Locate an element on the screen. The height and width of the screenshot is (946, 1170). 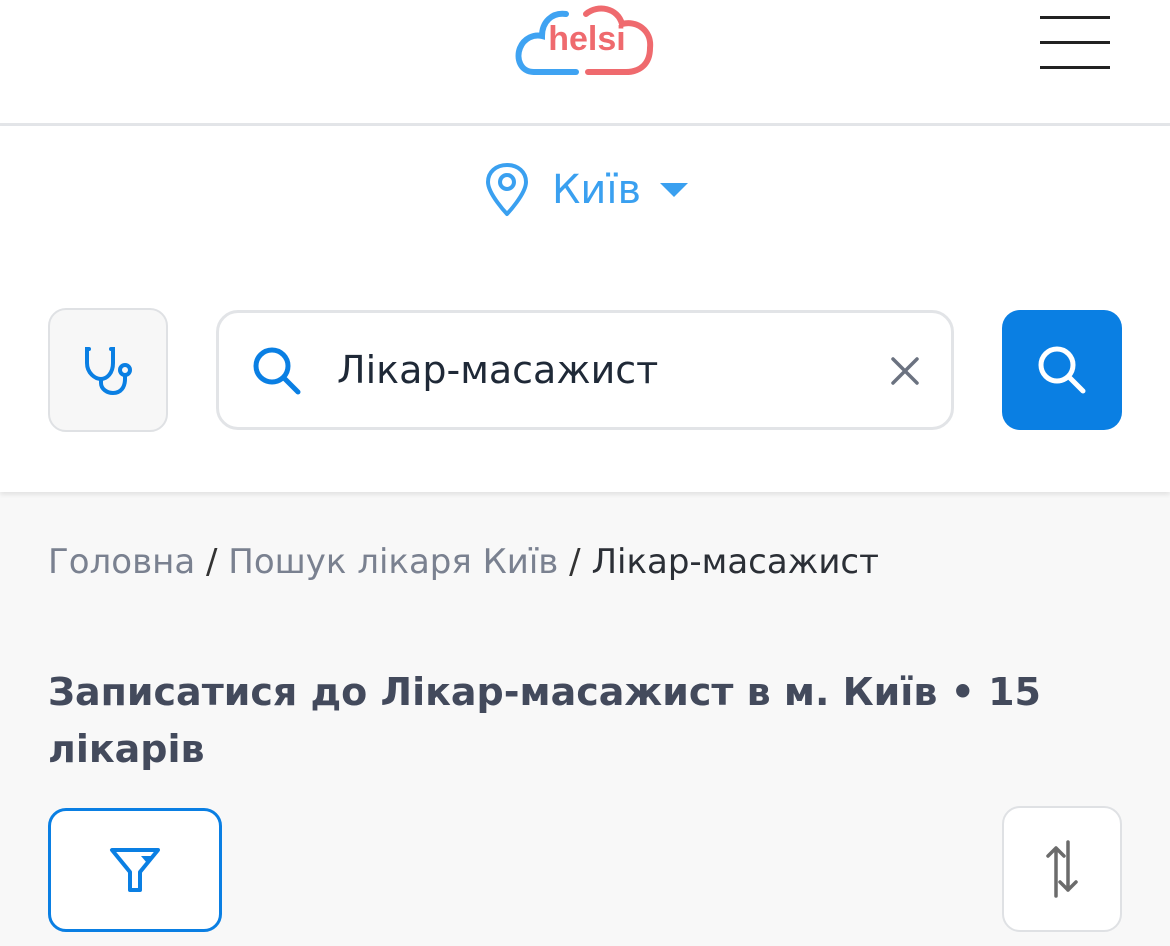
filter-button is located at coordinates (135, 870).